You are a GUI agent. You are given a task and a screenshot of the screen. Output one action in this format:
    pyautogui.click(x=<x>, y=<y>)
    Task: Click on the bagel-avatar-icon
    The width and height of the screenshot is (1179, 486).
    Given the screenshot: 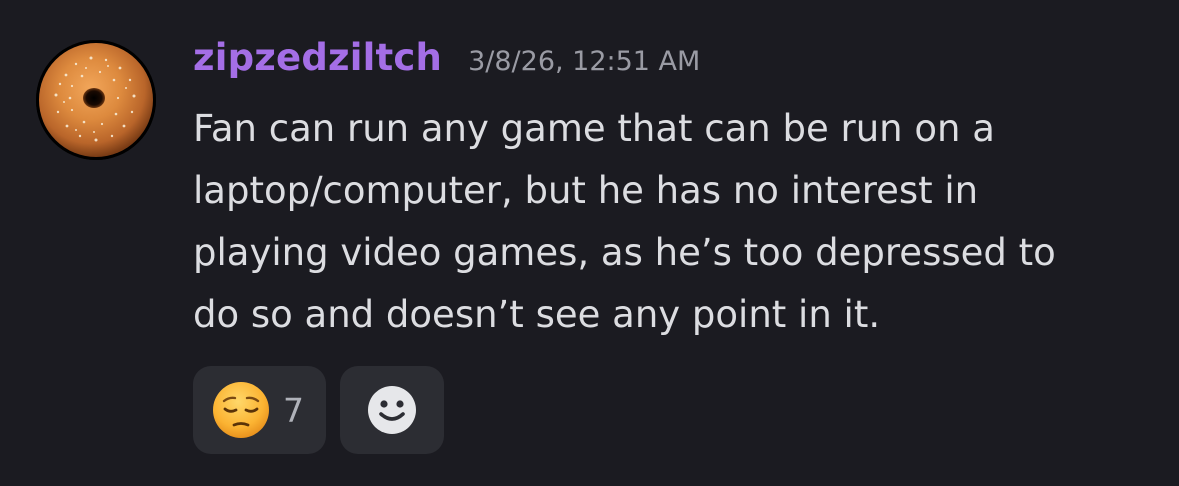 What is the action you would take?
    pyautogui.click(x=96, y=100)
    